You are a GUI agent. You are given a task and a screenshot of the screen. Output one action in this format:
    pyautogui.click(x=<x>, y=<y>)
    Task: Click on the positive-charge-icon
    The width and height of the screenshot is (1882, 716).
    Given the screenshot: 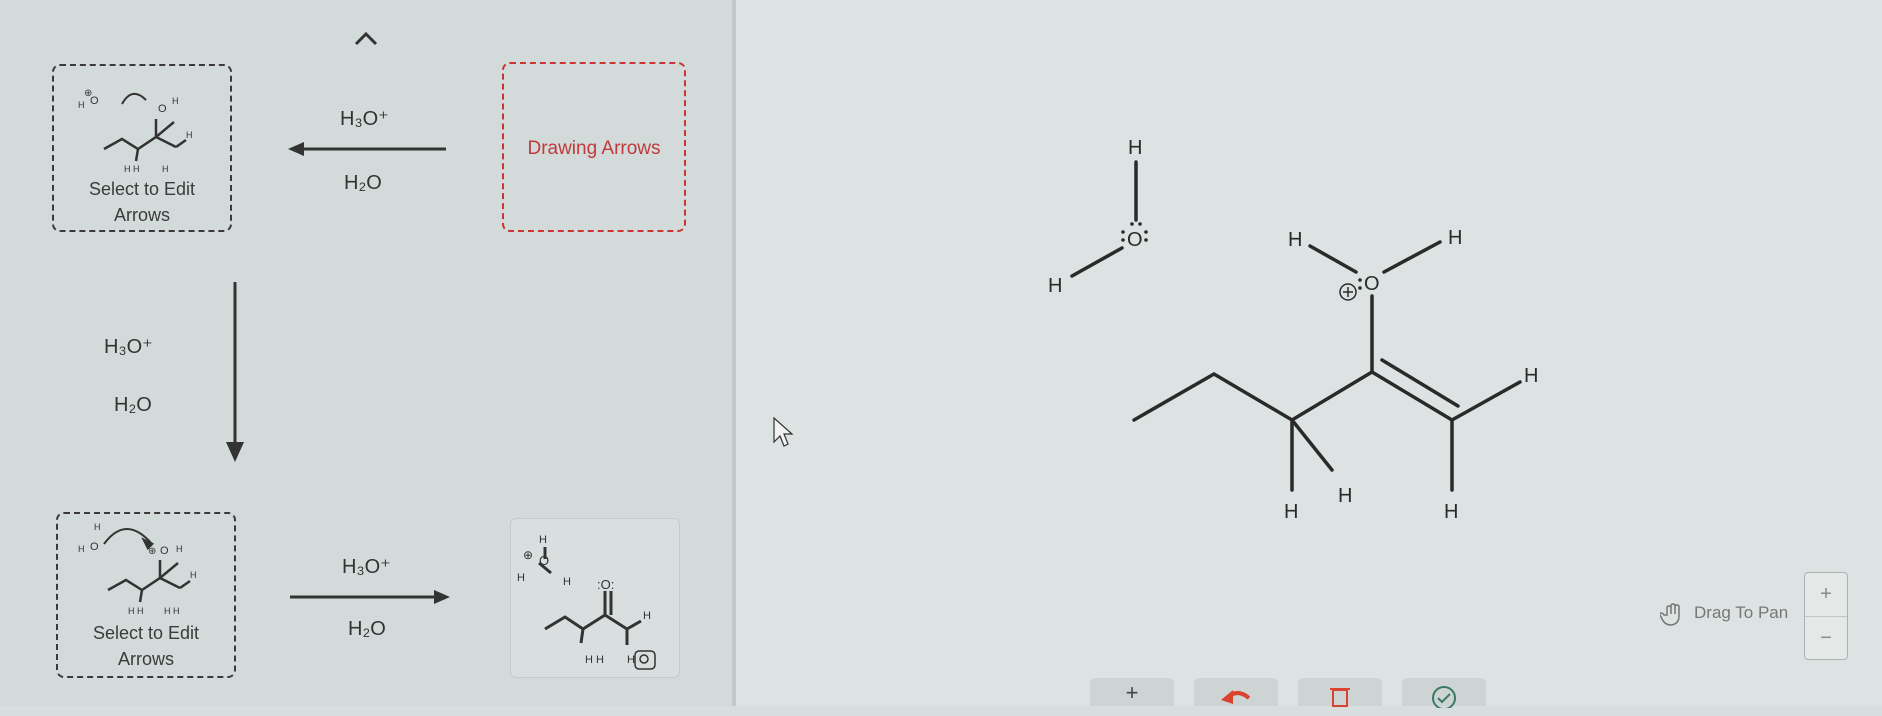 What is the action you would take?
    pyautogui.click(x=1348, y=292)
    